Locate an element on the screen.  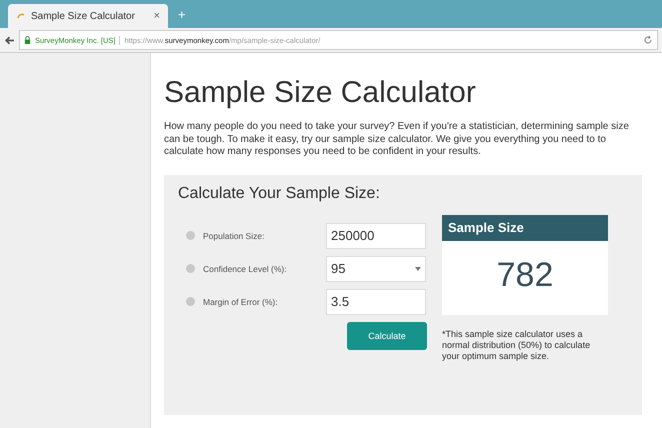
browser-tab: Sample Size Calculator × is located at coordinates (88, 16).